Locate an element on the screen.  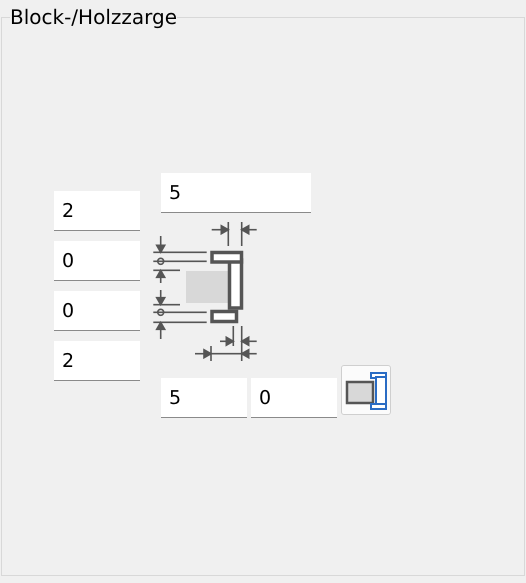
frame-type-button is located at coordinates (366, 390).